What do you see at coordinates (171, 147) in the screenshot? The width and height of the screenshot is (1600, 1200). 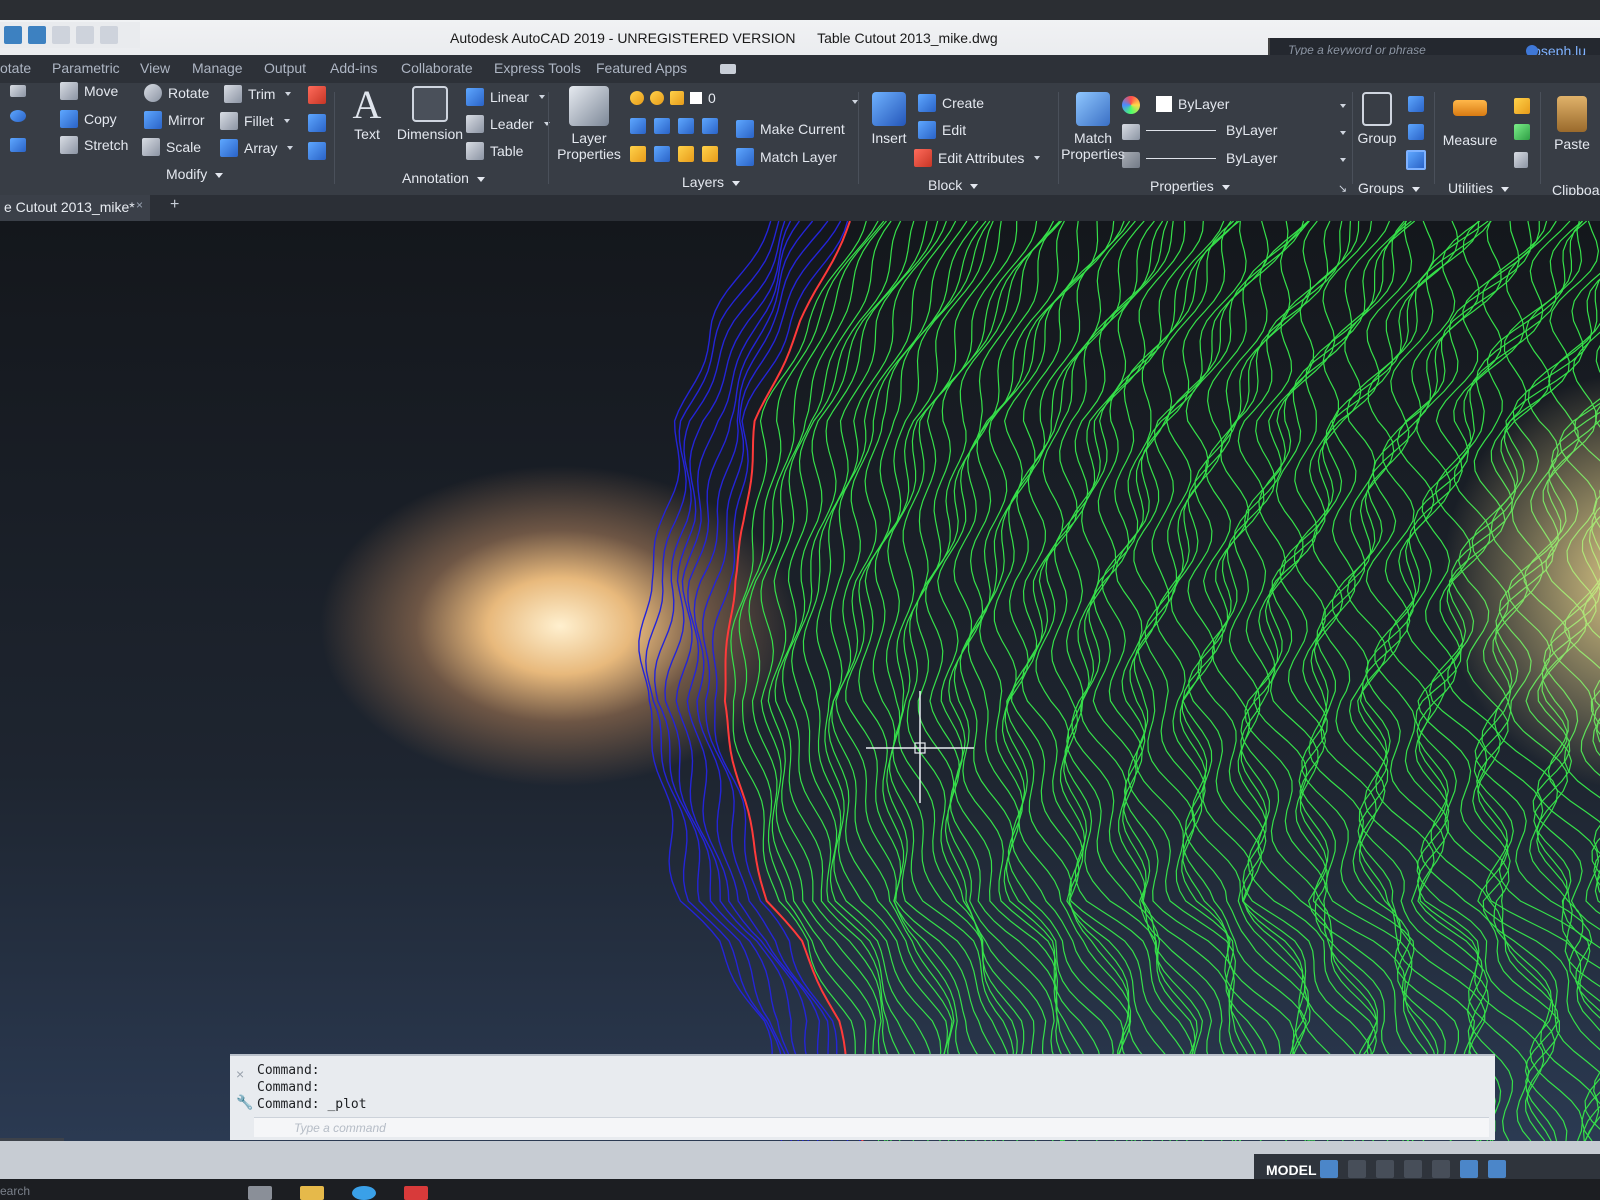 I see `scale-button: Scale` at bounding box center [171, 147].